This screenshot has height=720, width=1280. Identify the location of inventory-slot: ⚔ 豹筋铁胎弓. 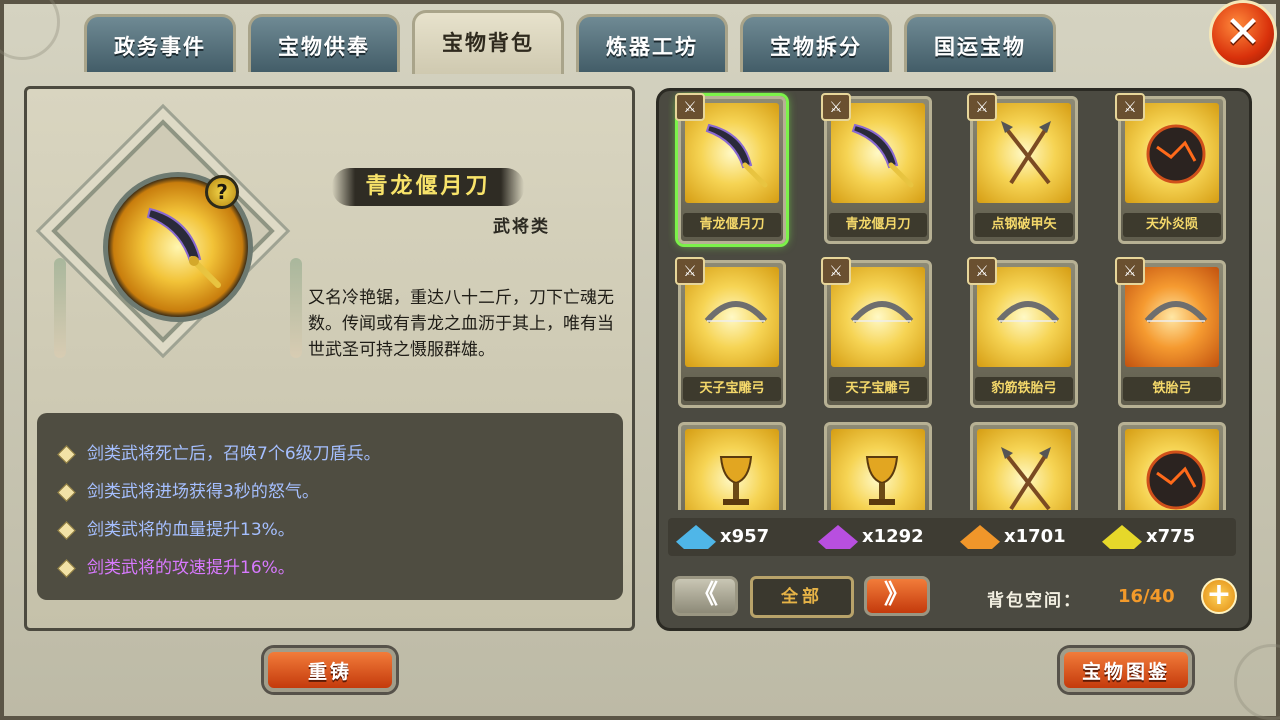
(1022, 332).